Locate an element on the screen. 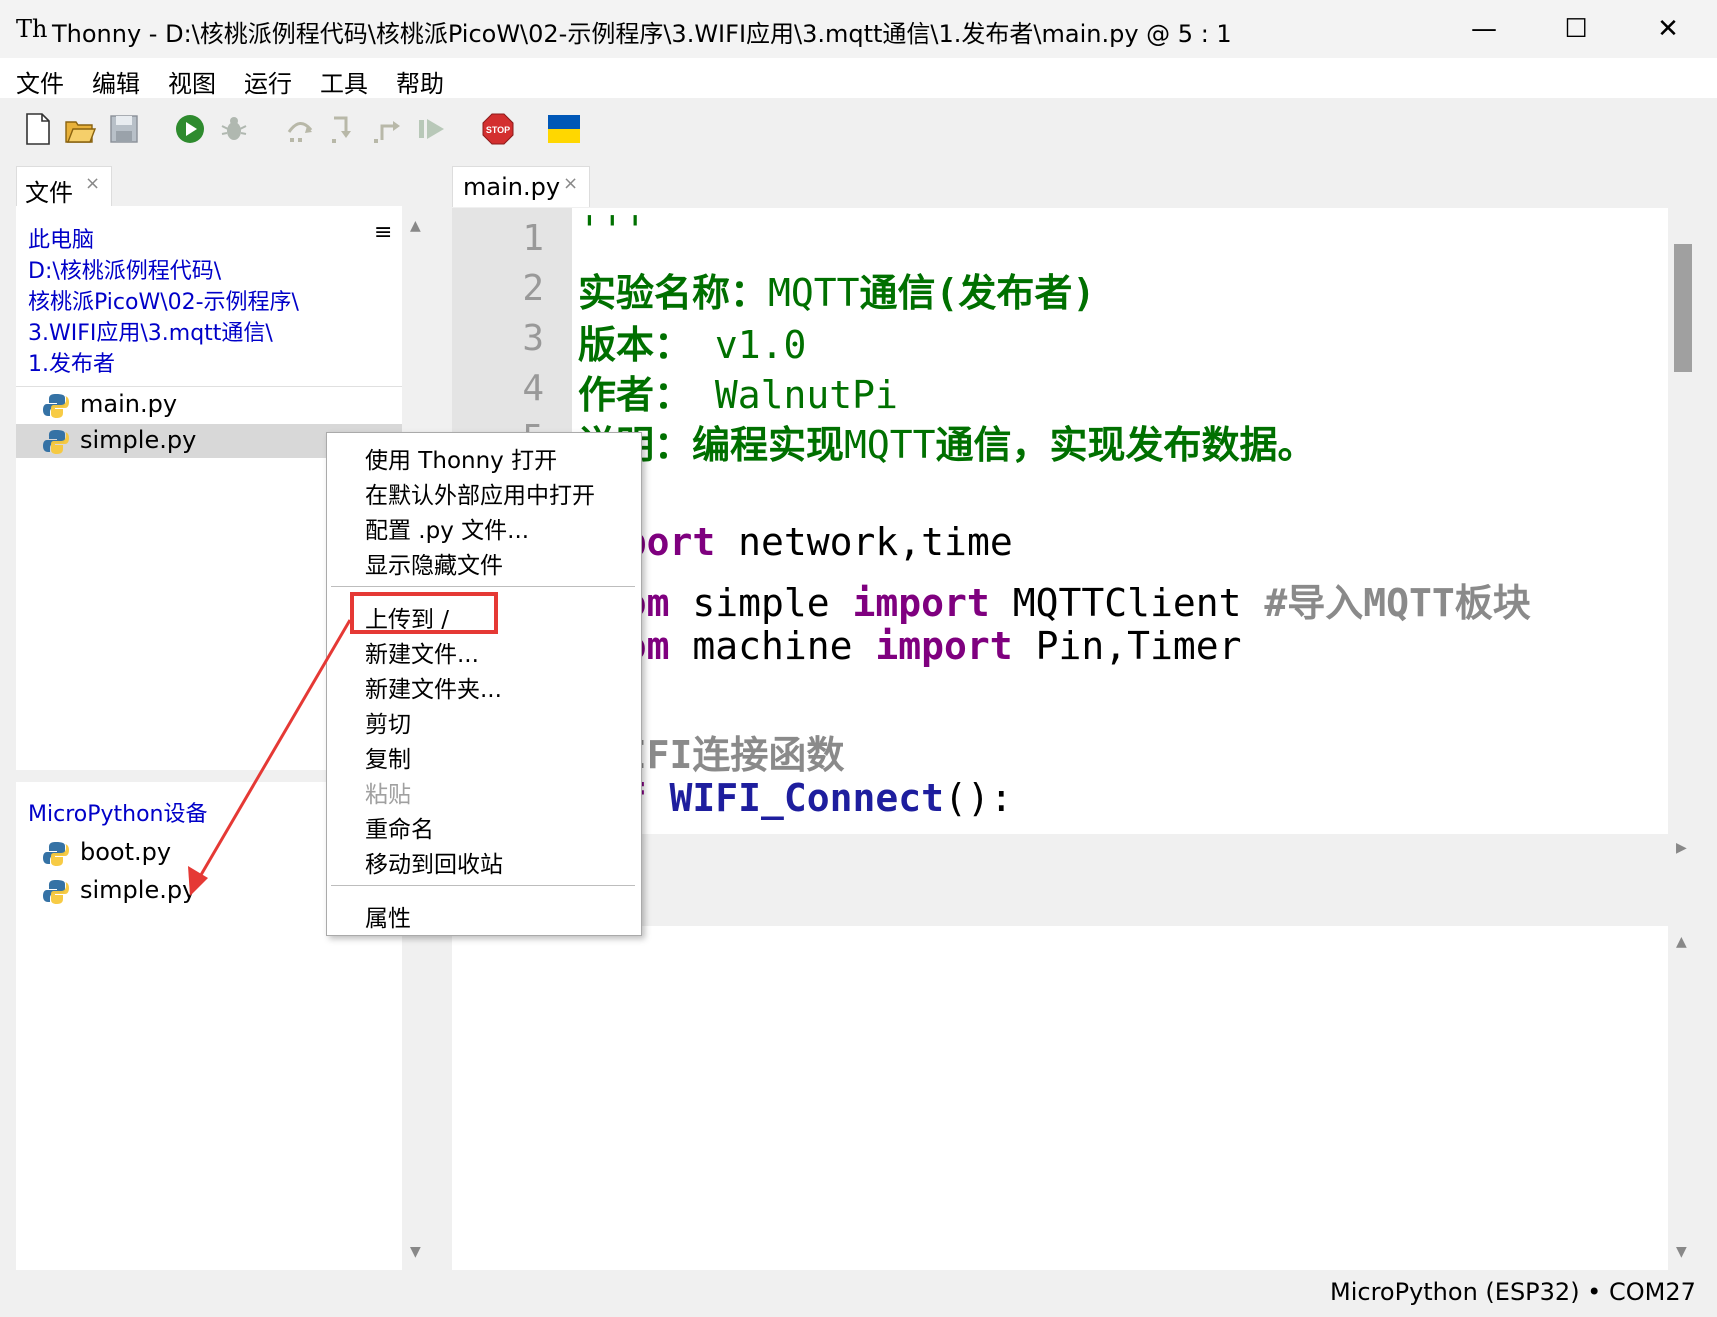 The image size is (1717, 1317). code-line: from machine import Pin,Timer is located at coordinates (910, 646).